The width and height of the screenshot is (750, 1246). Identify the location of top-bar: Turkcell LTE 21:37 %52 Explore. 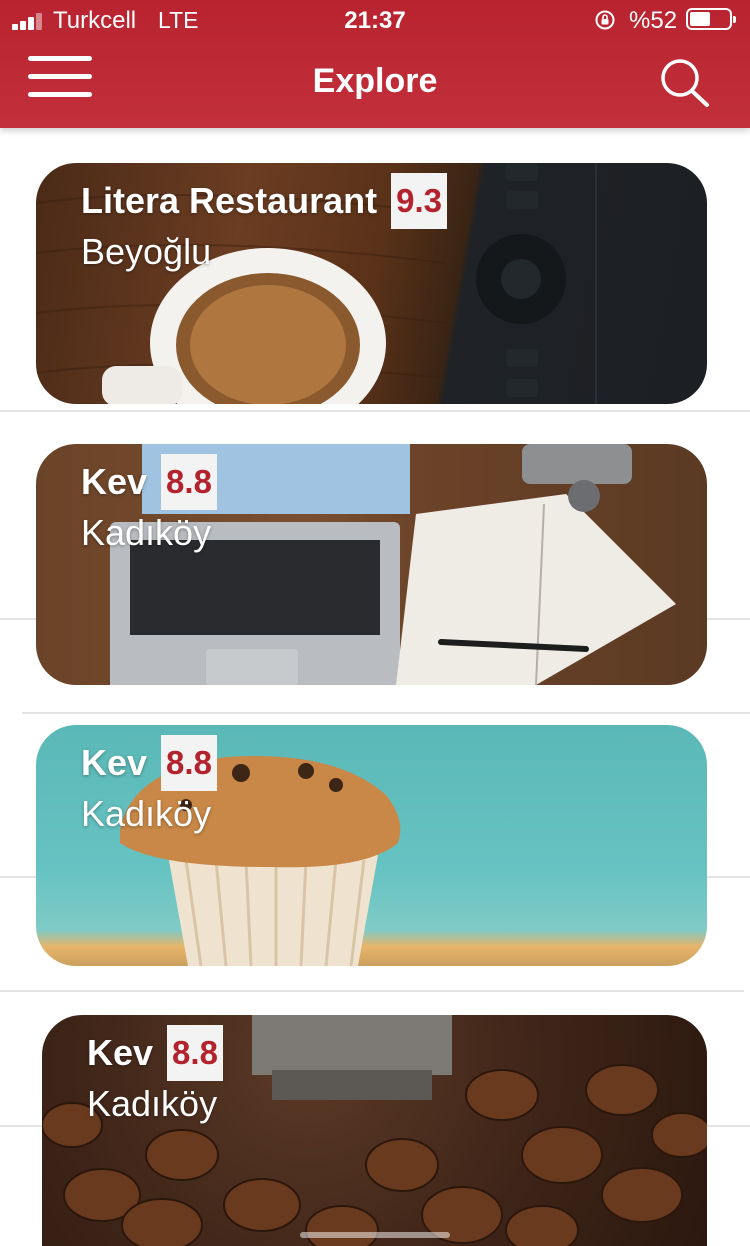
(375, 64).